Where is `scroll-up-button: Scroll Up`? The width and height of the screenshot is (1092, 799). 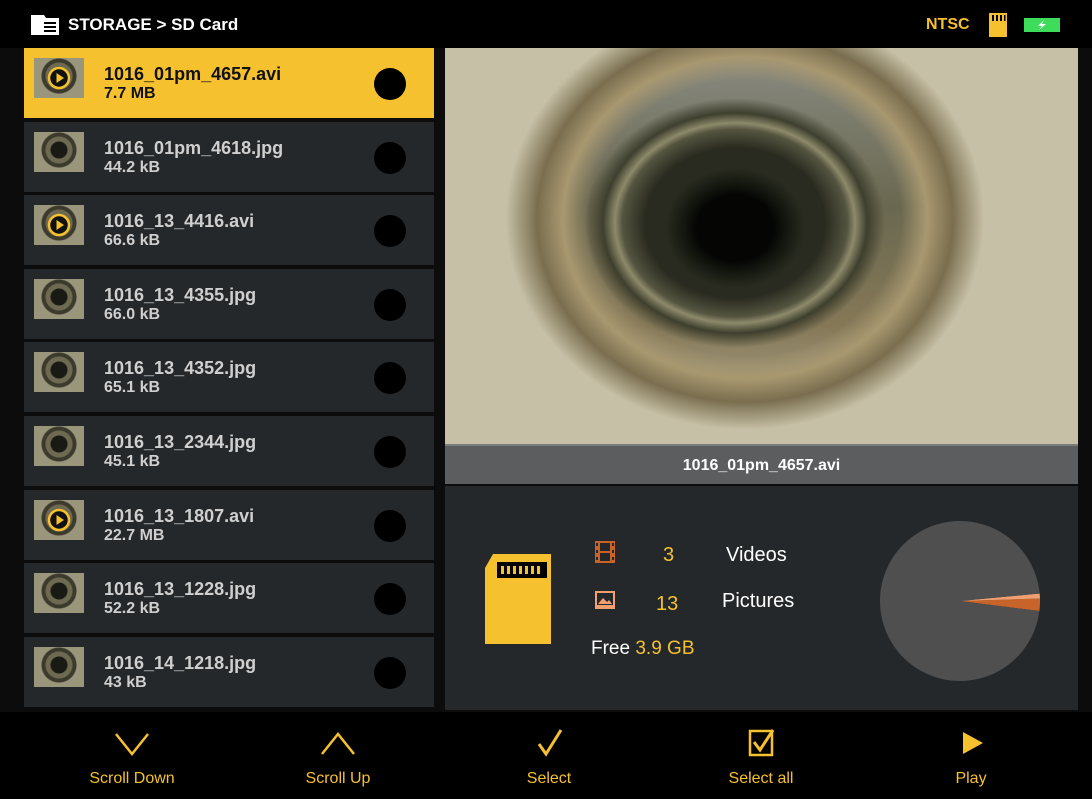
scroll-up-button: Scroll Up is located at coordinates (338, 755).